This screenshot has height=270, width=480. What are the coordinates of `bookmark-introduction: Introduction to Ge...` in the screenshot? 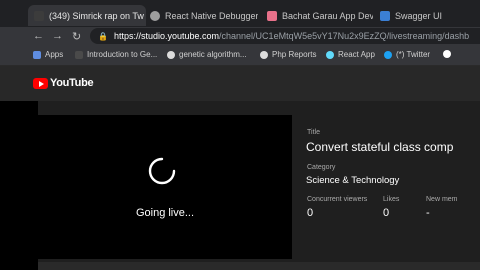 It's located at (116, 54).